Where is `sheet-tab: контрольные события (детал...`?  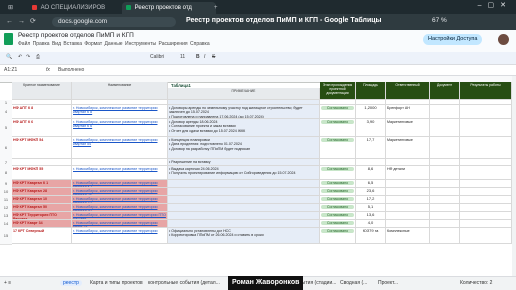 sheet-tab: контрольные события (детал... is located at coordinates (184, 283).